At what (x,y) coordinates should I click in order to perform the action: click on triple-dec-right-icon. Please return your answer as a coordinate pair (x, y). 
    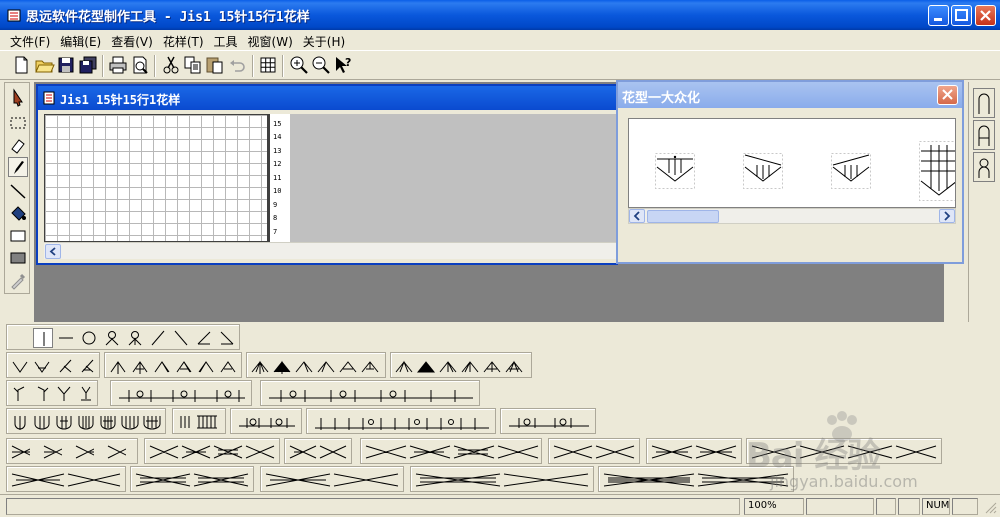
    Looking at the image, I should click on (304, 366).